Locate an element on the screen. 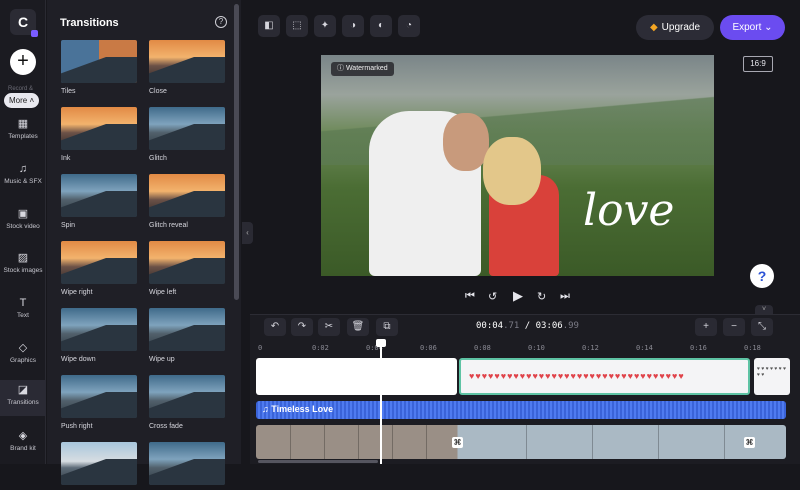 This screenshot has height=490, width=800. export-label: Export is located at coordinates (747, 27).